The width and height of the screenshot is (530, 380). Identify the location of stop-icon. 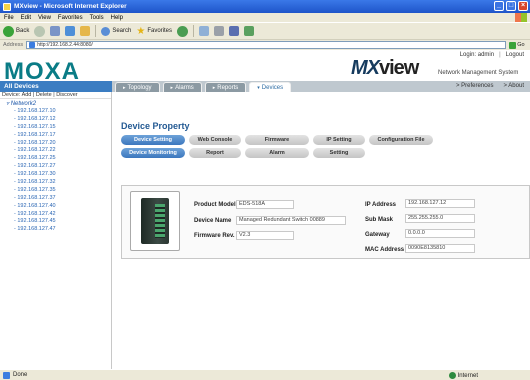
(55, 31).